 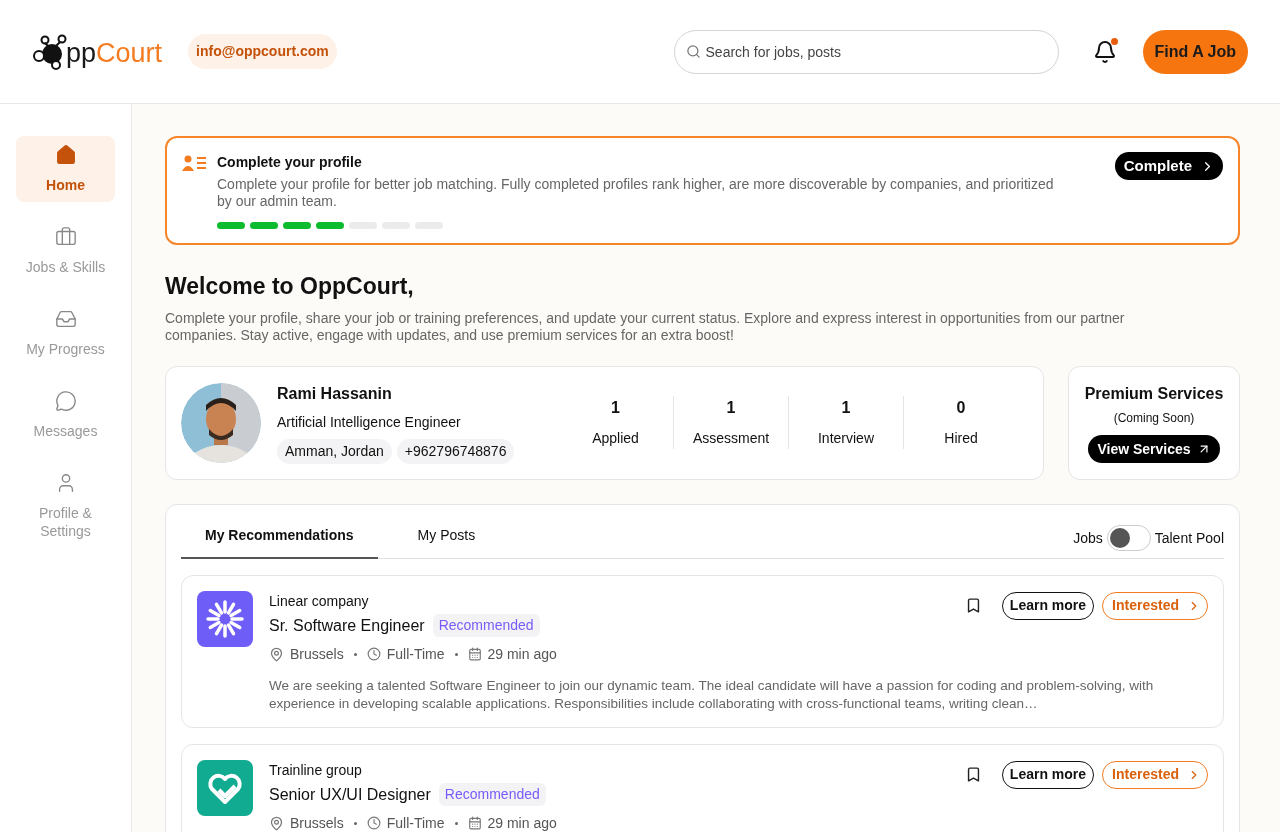 I want to click on feed-tab: My Posts, so click(x=446, y=541).